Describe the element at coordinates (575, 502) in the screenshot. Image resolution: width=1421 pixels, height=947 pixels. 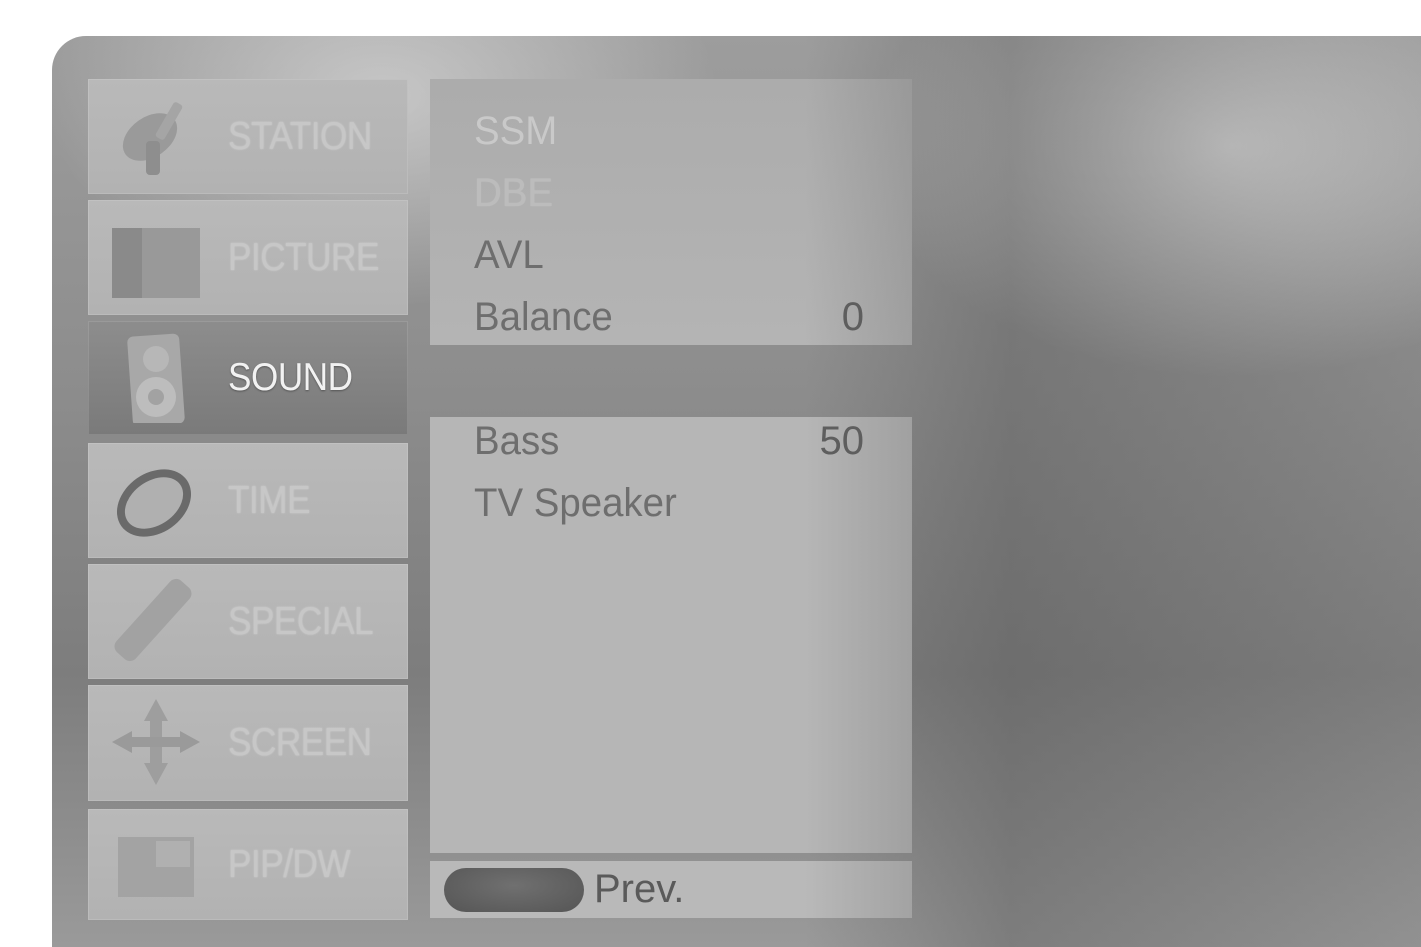
I see `option-label: TV Speaker` at that location.